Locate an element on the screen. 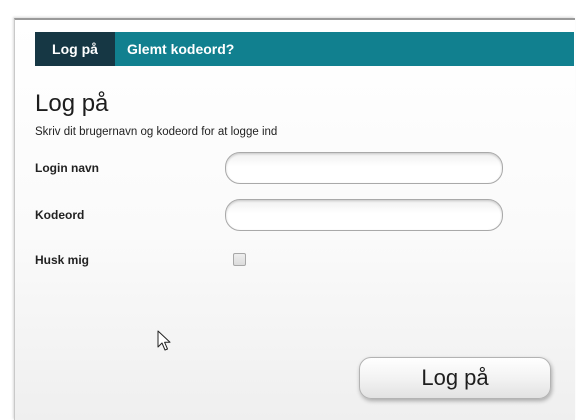 The height and width of the screenshot is (420, 576). tab-bar: Log på Glemt kodeord? is located at coordinates (304, 49).